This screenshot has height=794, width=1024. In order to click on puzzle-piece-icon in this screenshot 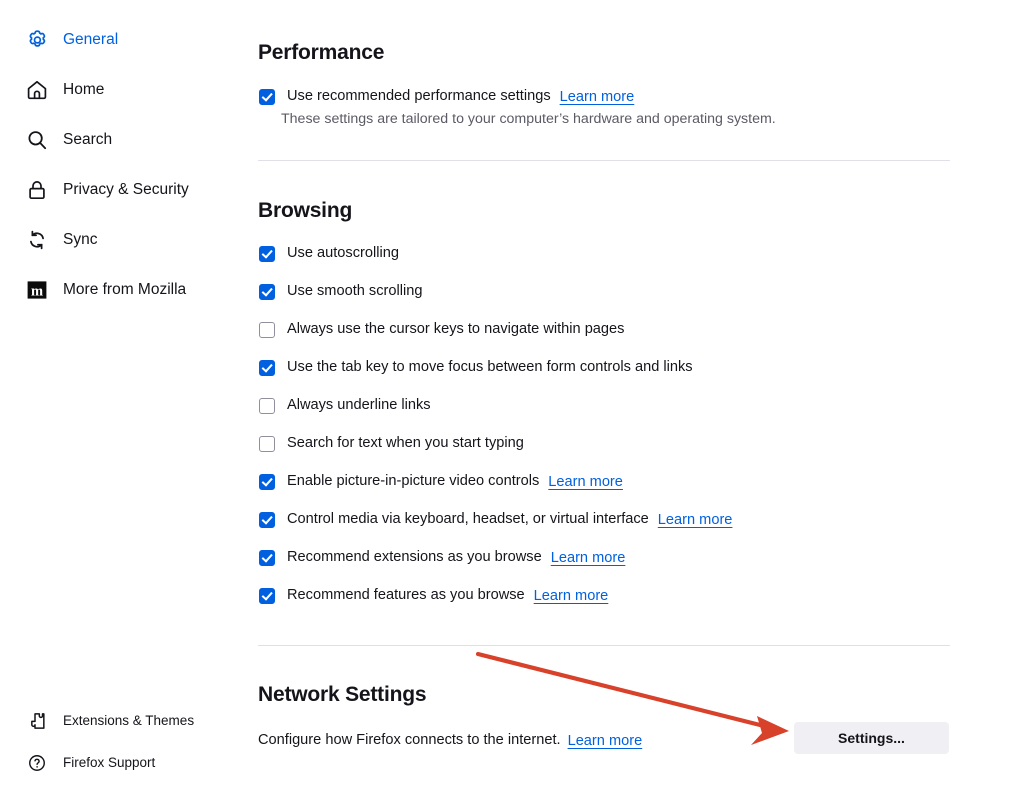, I will do `click(37, 721)`.